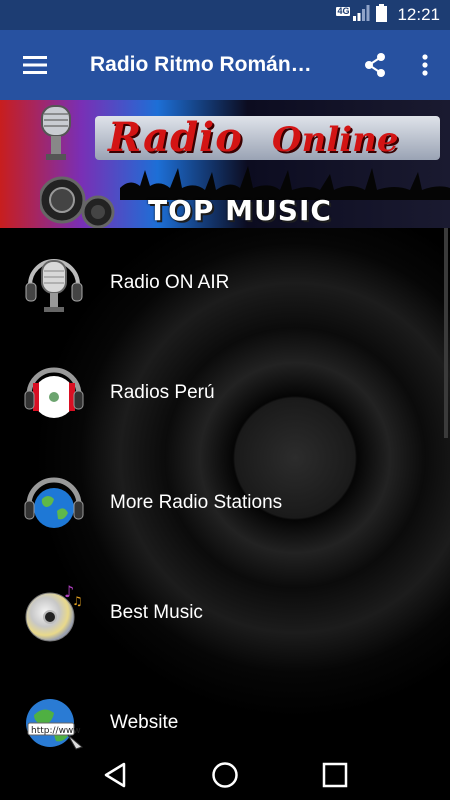  I want to click on hamburger-menu-icon, so click(35, 65).